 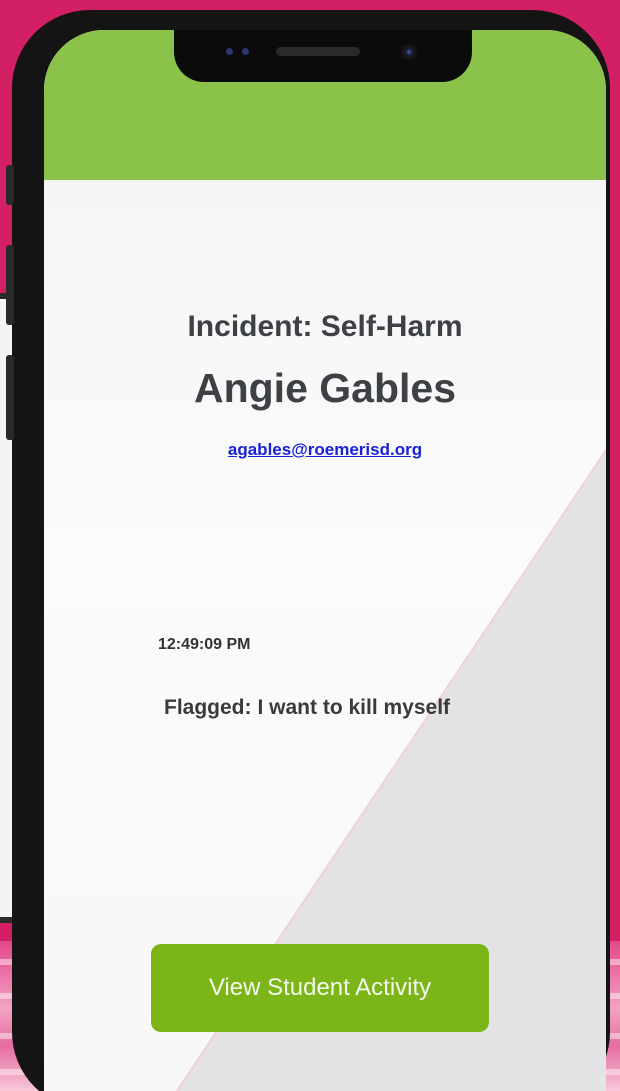 I want to click on flagged-message: Flagged: I want to kill myself, so click(x=307, y=708).